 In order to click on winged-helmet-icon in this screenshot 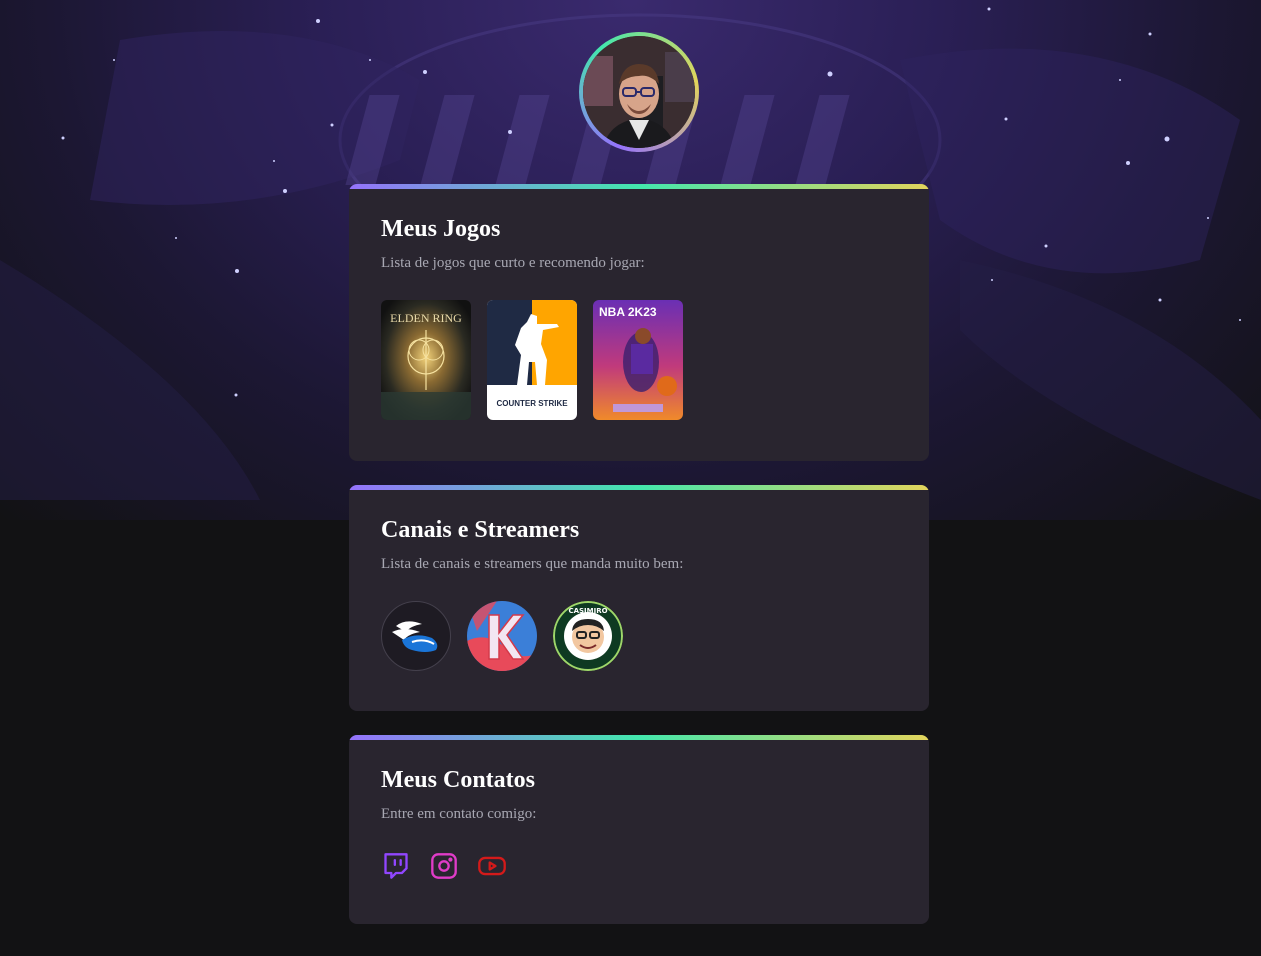, I will do `click(415, 636)`.